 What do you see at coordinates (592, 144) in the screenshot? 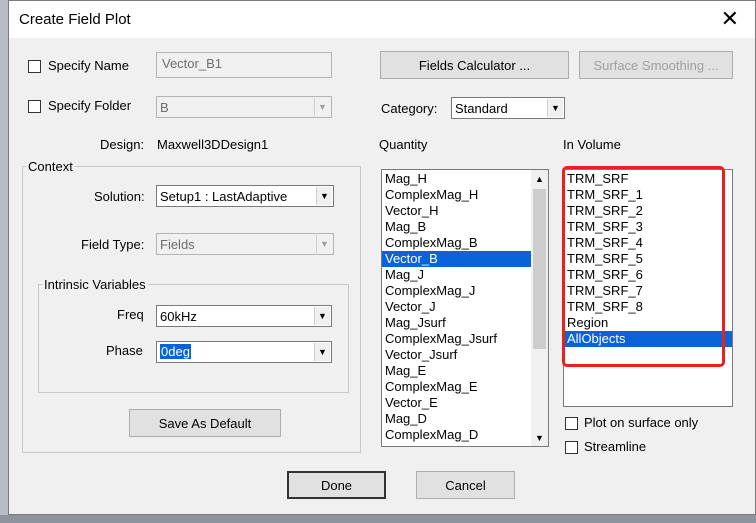
I see `in-volume-label: In Volume` at bounding box center [592, 144].